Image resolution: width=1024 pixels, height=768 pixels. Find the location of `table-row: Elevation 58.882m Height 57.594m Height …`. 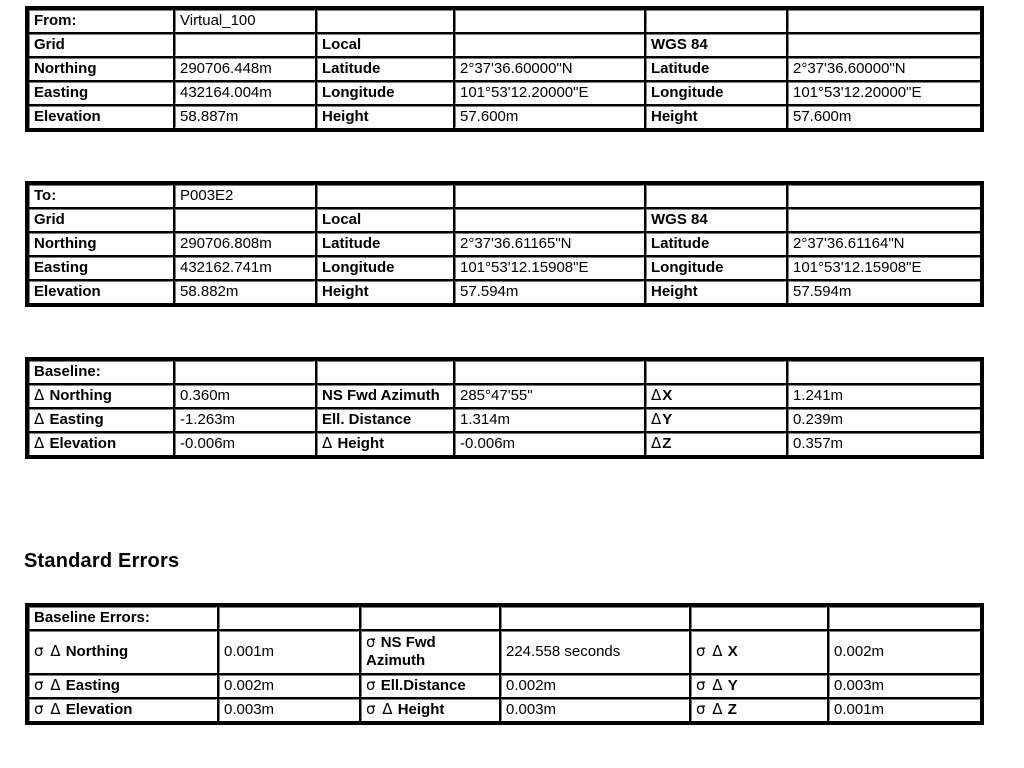

table-row: Elevation 58.882m Height 57.594m Height … is located at coordinates (504, 292).